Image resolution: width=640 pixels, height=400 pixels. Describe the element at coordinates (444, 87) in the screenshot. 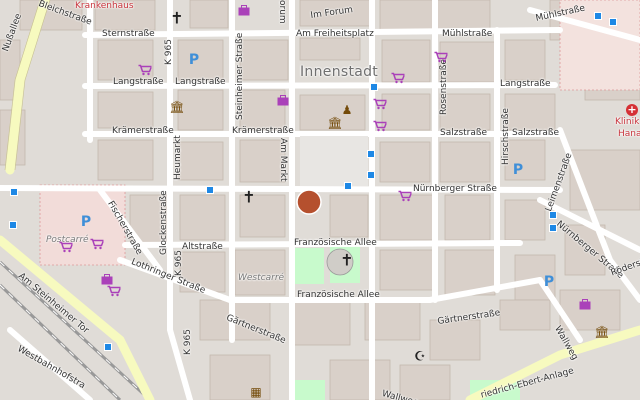

I see `street-label-rosenstrasse: Rosenstraße` at that location.